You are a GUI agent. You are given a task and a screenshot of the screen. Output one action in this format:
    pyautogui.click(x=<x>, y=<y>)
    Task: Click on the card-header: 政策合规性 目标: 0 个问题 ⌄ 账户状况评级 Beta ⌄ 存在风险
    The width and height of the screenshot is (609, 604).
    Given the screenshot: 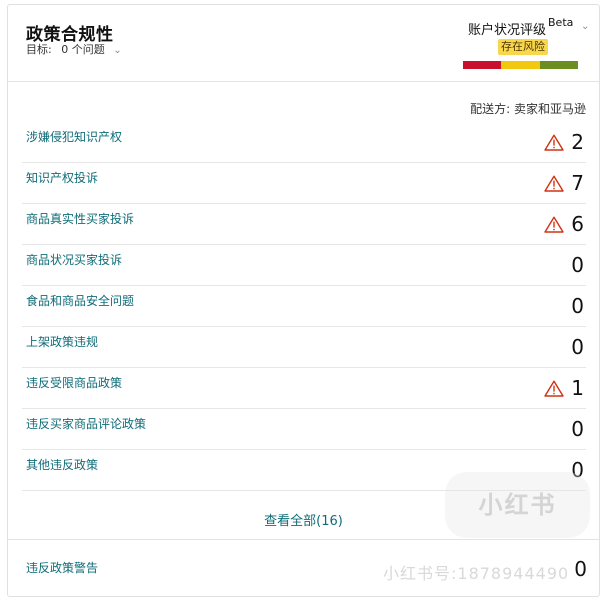 What is the action you would take?
    pyautogui.click(x=303, y=43)
    